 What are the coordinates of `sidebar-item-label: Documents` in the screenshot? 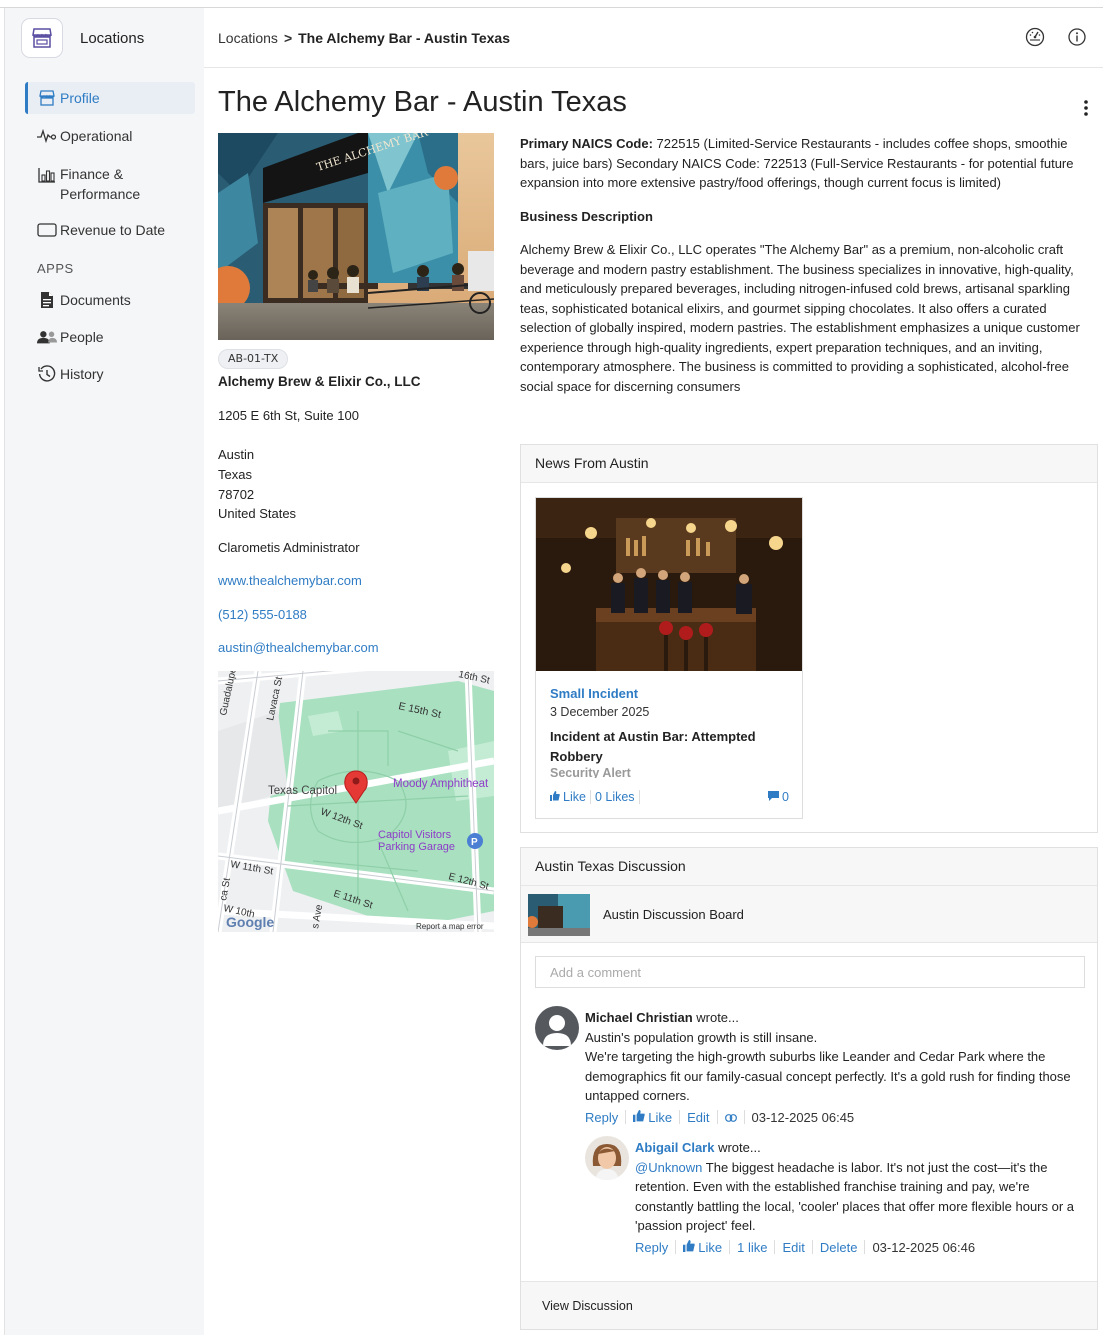 It's located at (95, 300).